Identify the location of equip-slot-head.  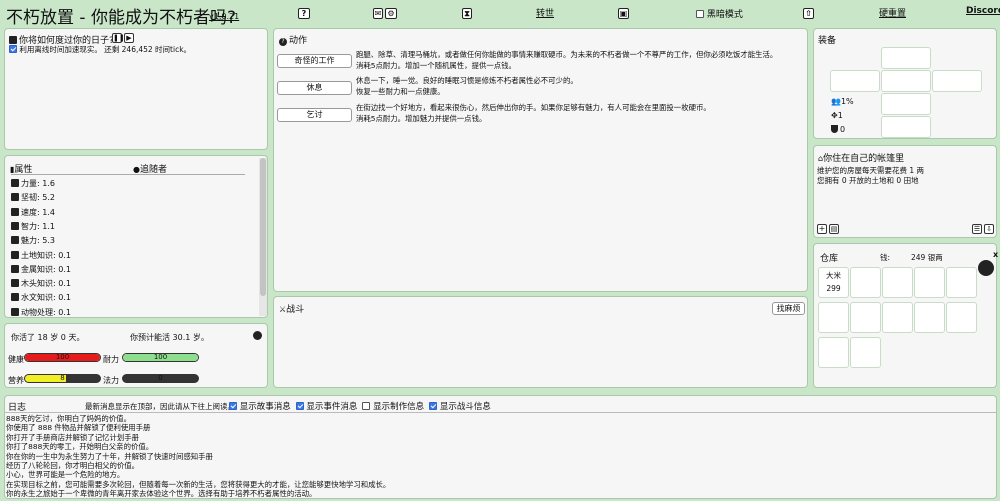
(906, 58).